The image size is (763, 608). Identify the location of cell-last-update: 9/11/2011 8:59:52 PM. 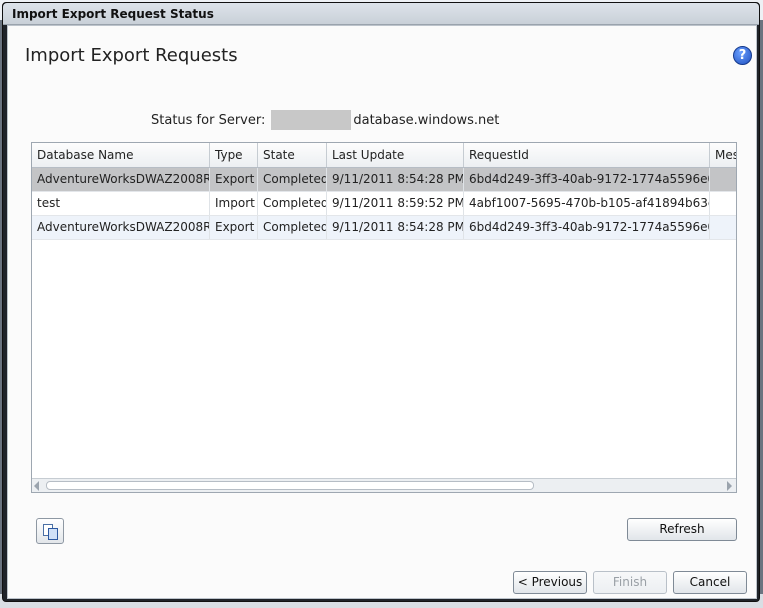
(395, 203).